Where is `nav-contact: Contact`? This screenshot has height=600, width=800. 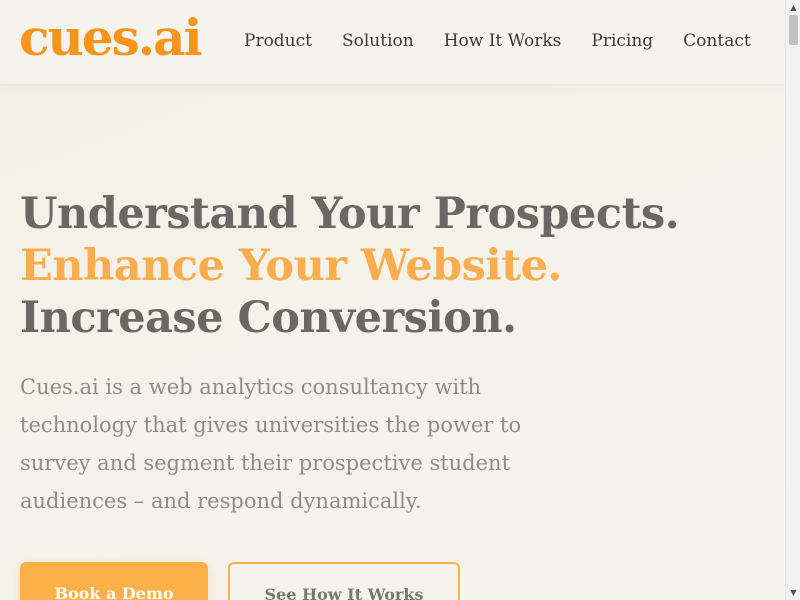 nav-contact: Contact is located at coordinates (717, 41).